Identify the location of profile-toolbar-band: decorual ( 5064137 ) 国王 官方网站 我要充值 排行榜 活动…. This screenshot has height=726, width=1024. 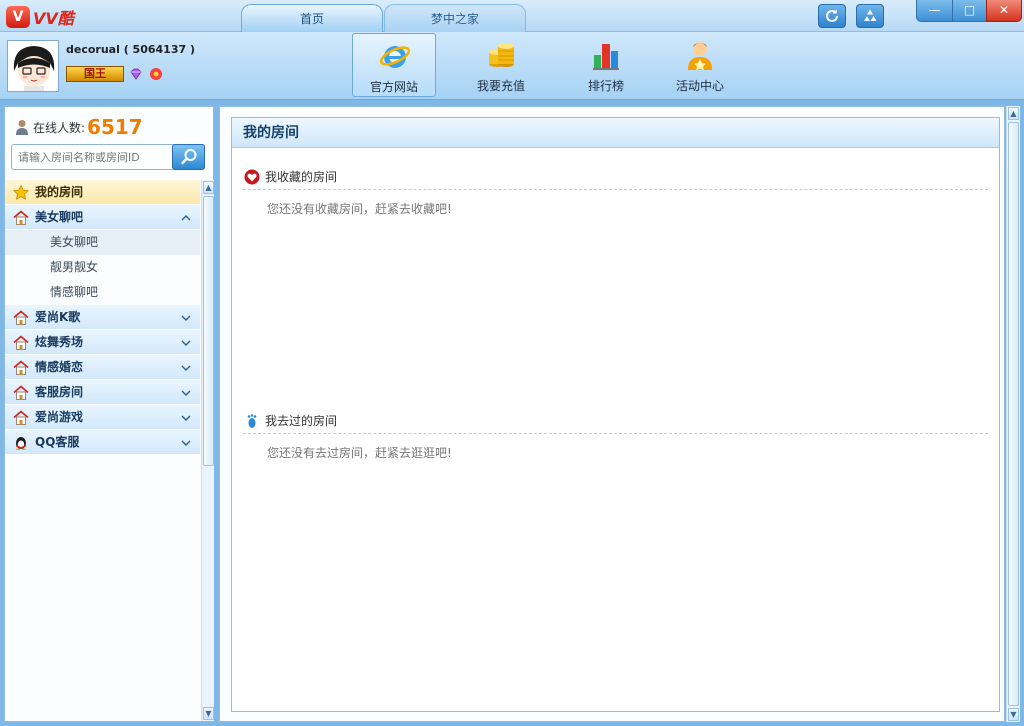
(512, 66).